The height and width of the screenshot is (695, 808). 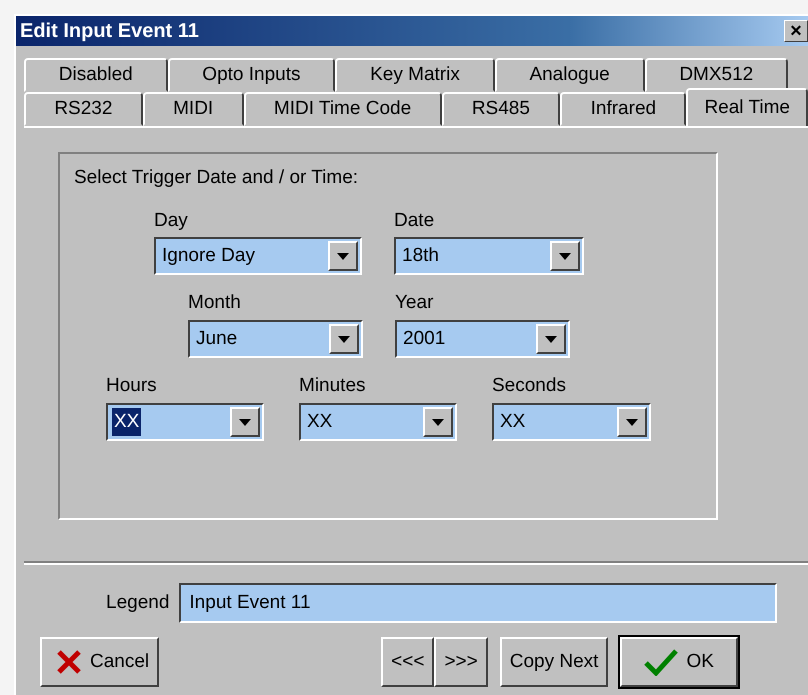 What do you see at coordinates (217, 178) in the screenshot?
I see `group-caption: Select Trigger Date and / or Time:` at bounding box center [217, 178].